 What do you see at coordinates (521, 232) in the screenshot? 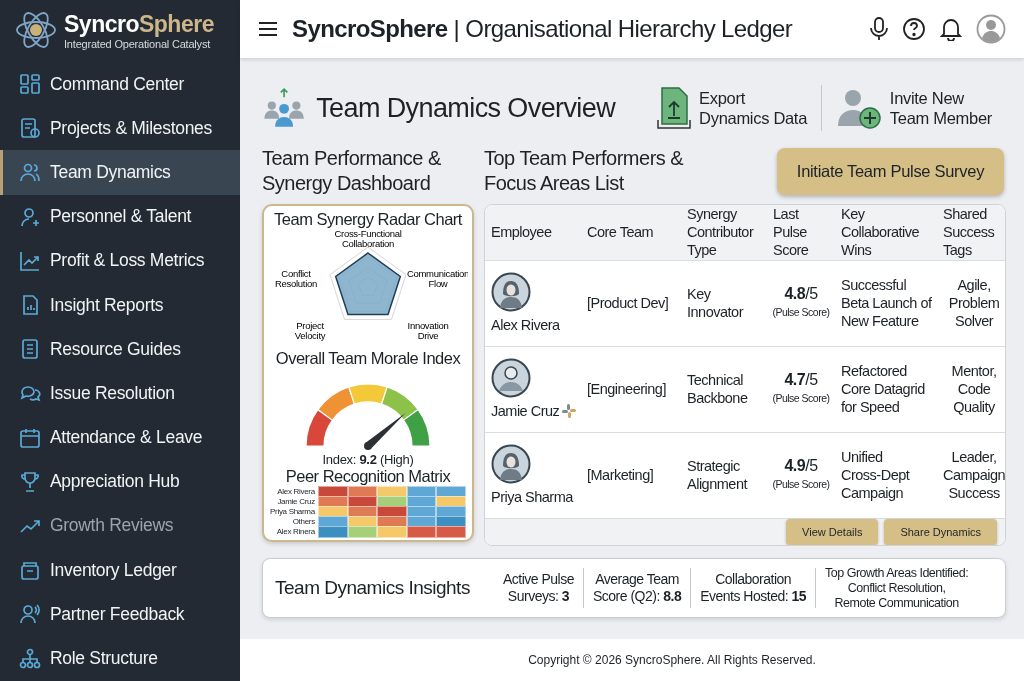
I see `column-header: Employee` at bounding box center [521, 232].